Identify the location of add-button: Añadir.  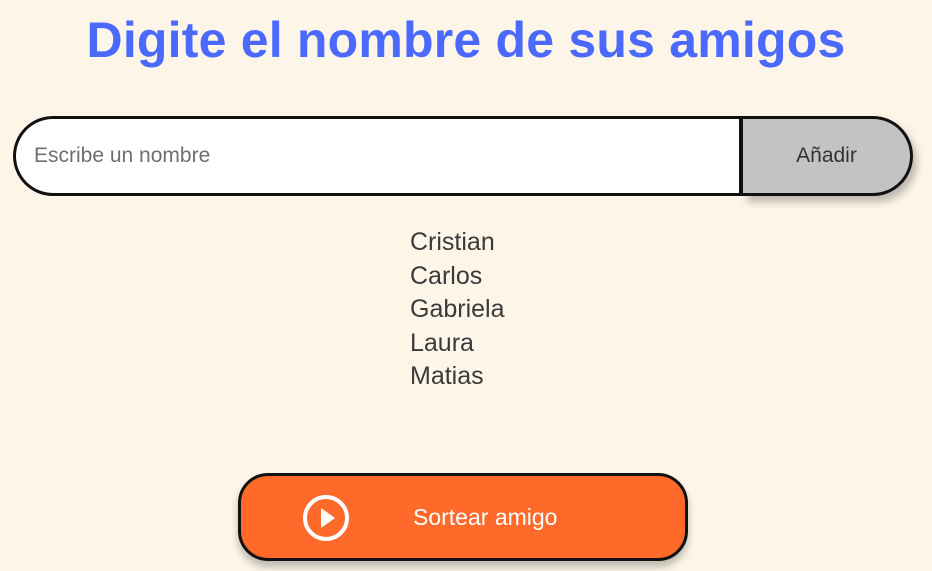
(828, 156).